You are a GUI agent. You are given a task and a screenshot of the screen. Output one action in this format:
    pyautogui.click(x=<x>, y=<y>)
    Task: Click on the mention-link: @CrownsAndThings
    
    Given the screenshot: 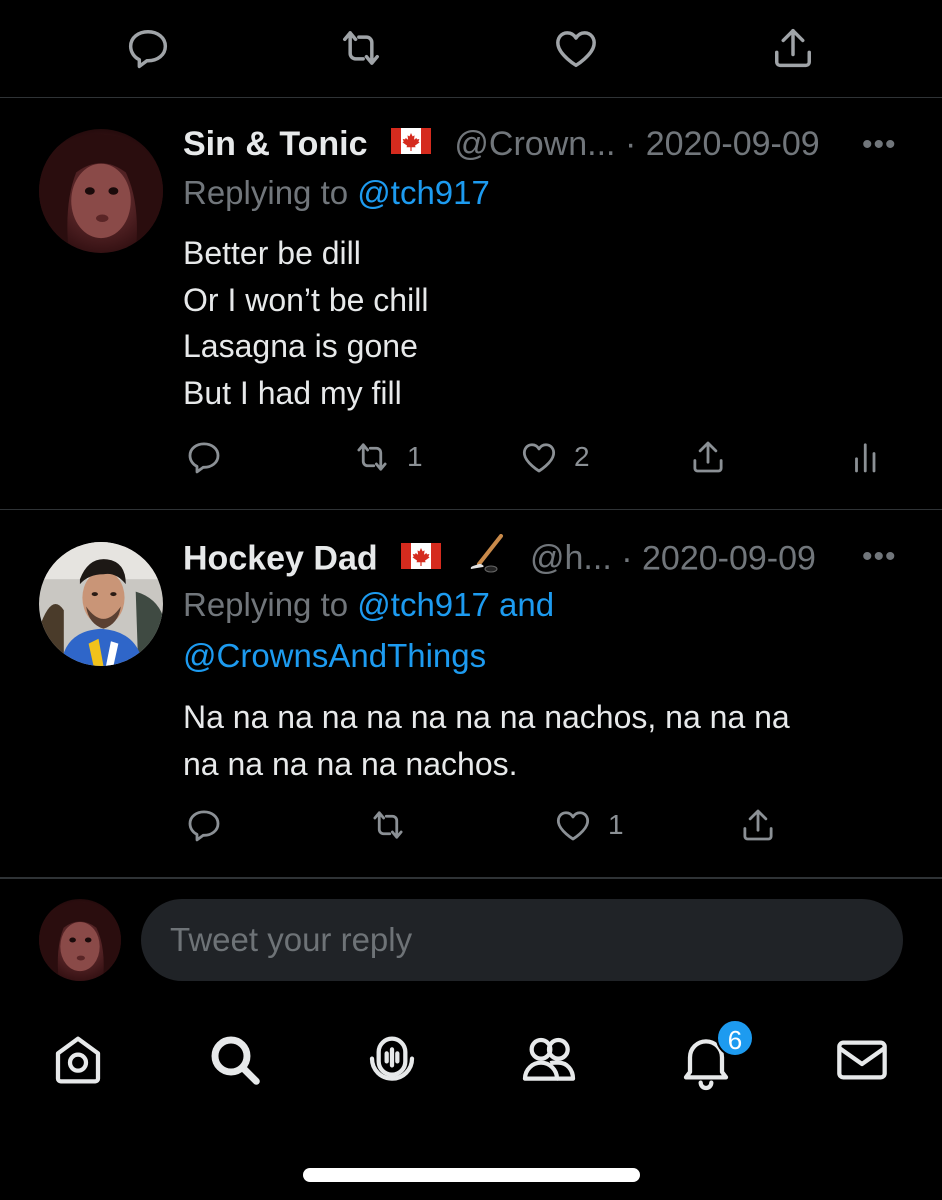 What is the action you would take?
    pyautogui.click(x=334, y=655)
    